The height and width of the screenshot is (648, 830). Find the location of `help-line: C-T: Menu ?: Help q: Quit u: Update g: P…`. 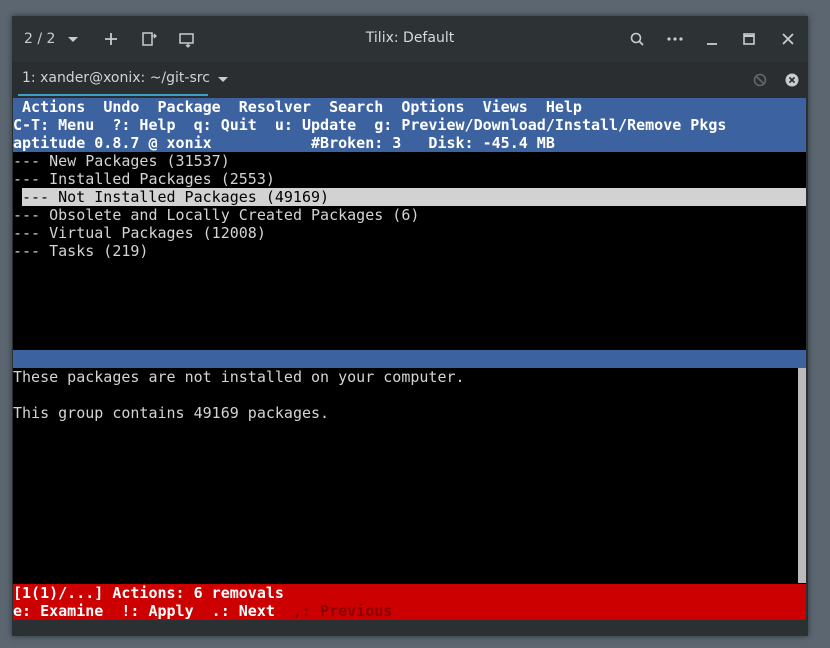

help-line: C-T: Menu ?: Help q: Quit u: Update g: P… is located at coordinates (409, 125).